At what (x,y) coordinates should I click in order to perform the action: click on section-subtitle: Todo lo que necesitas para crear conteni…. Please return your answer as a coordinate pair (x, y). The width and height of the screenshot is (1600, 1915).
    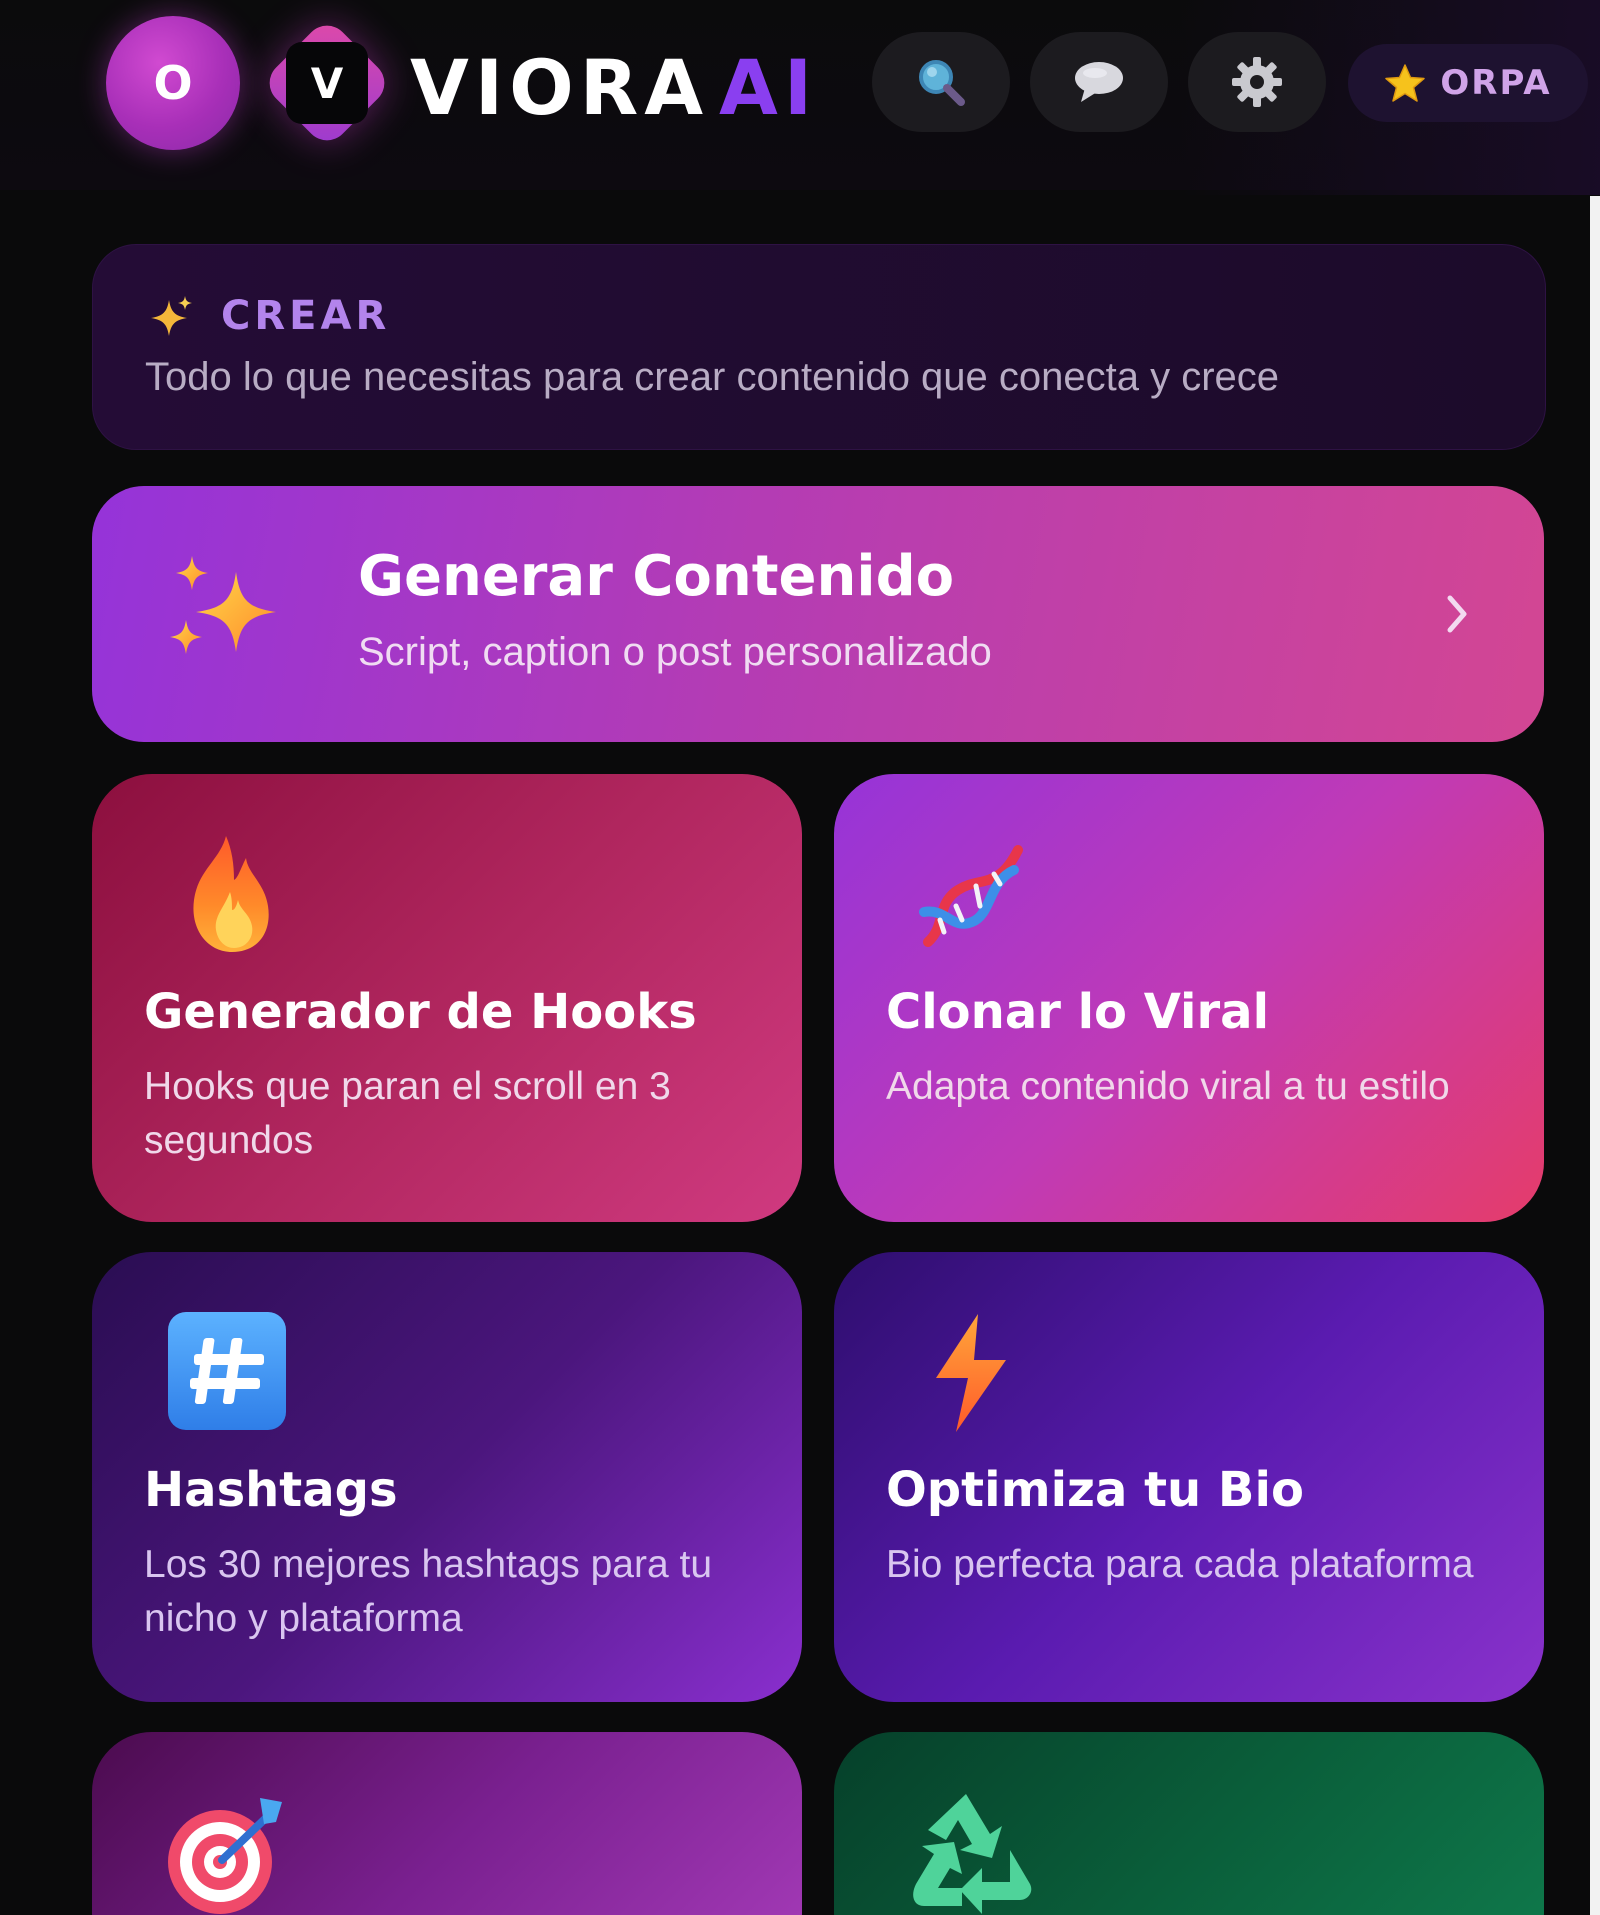
    Looking at the image, I should click on (712, 377).